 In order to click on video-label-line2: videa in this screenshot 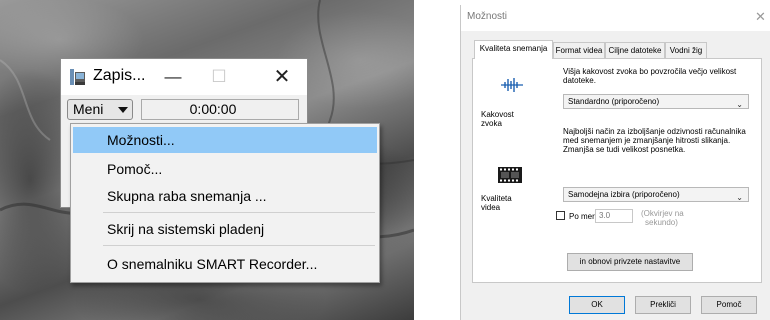, I will do `click(491, 207)`.